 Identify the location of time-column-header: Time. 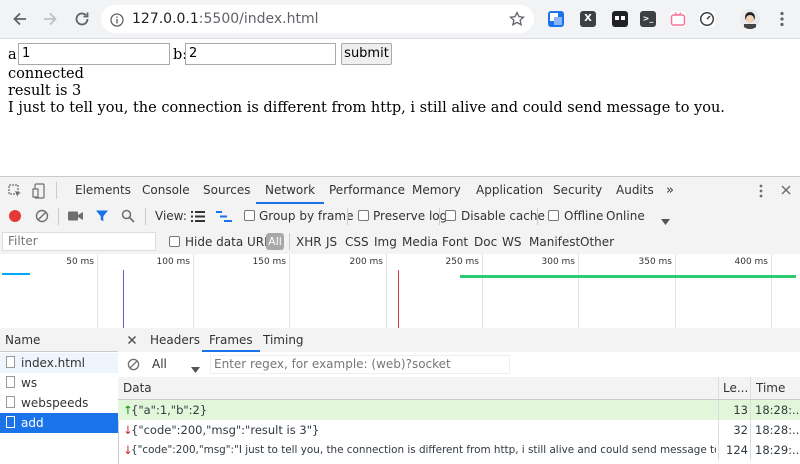
(770, 388).